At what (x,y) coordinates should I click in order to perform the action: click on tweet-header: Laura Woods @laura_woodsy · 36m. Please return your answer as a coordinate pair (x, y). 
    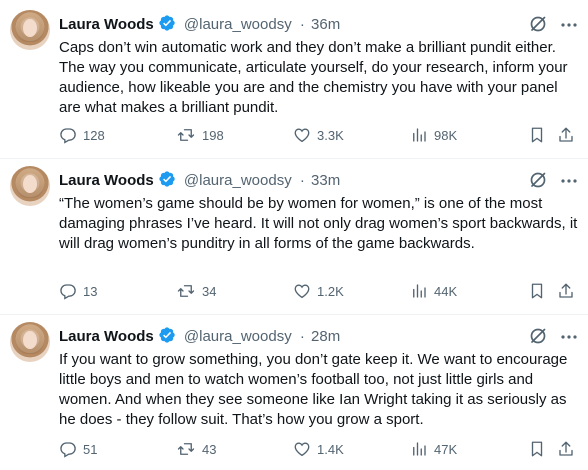
    Looking at the image, I should click on (199, 24).